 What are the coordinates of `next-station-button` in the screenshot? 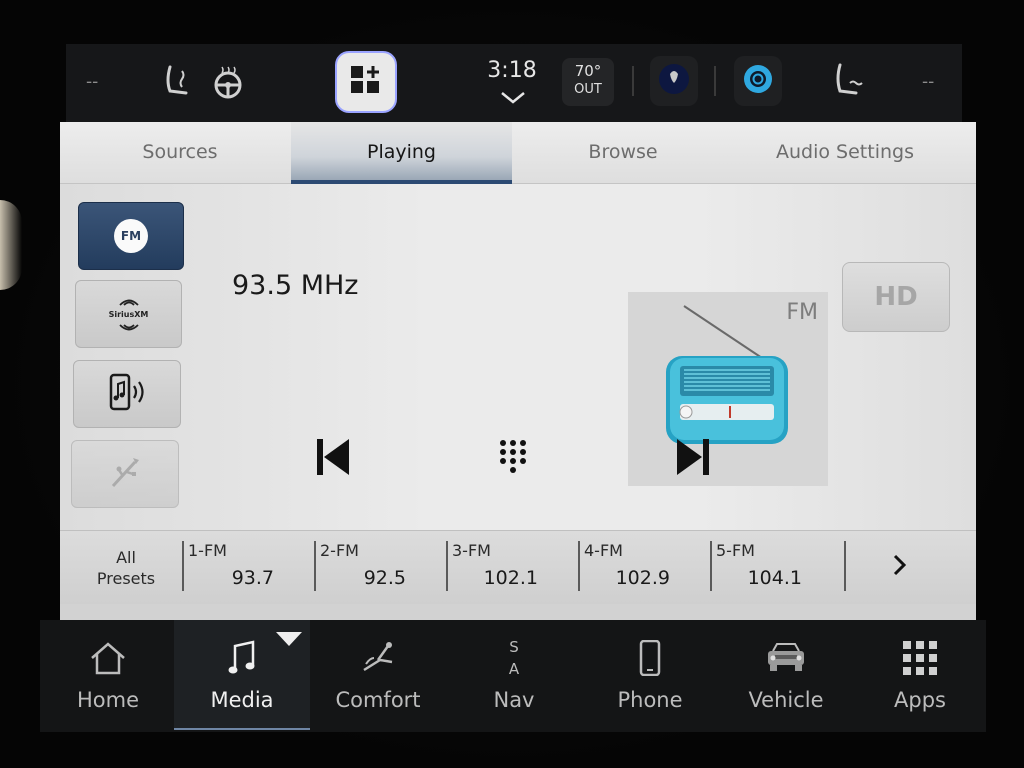 It's located at (693, 459).